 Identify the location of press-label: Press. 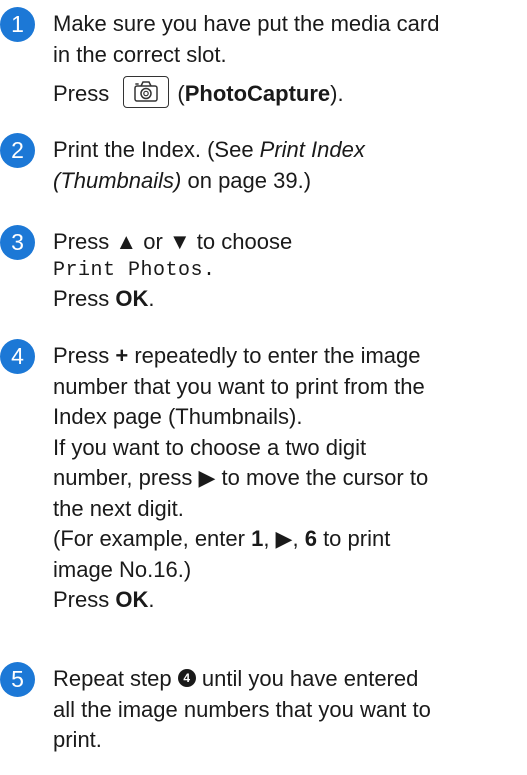
(81, 93).